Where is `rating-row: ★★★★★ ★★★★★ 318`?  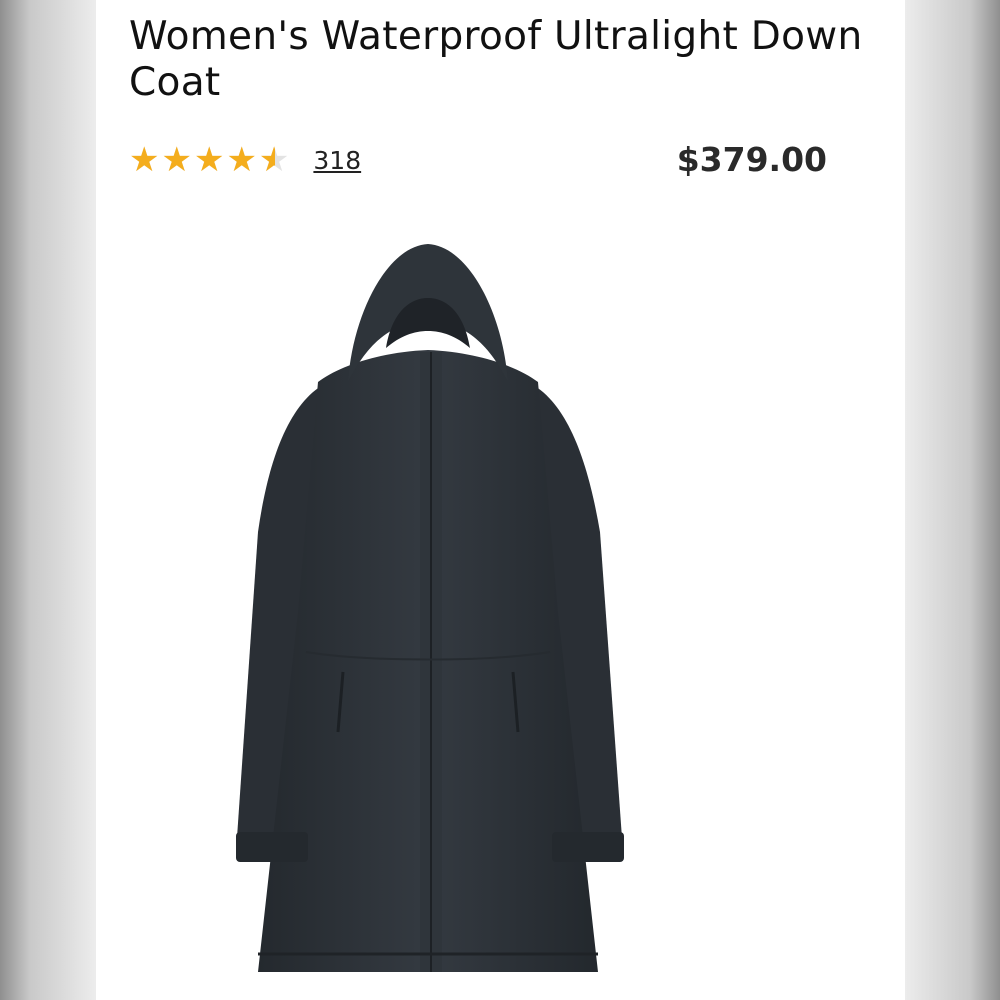 rating-row: ★★★★★ ★★★★★ 318 is located at coordinates (245, 160).